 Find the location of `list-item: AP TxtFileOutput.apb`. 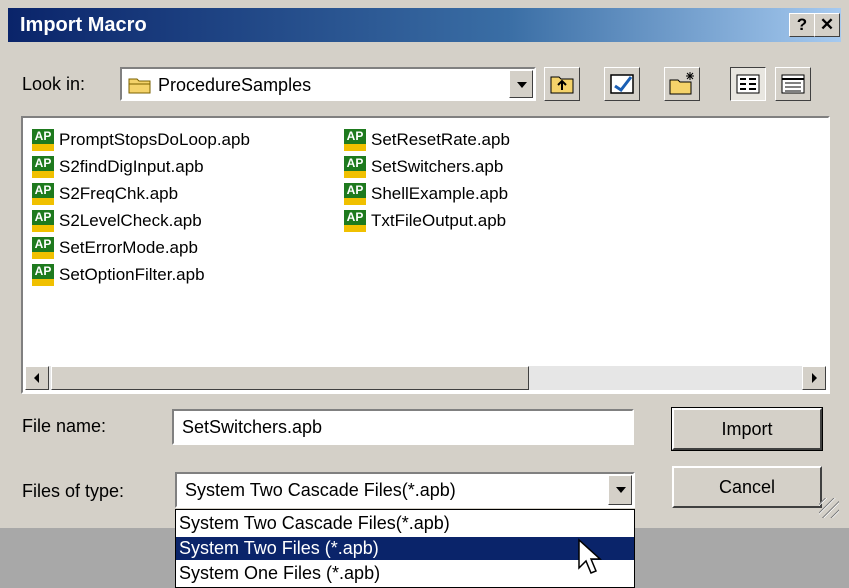

list-item: AP TxtFileOutput.apb is located at coordinates (424, 221).